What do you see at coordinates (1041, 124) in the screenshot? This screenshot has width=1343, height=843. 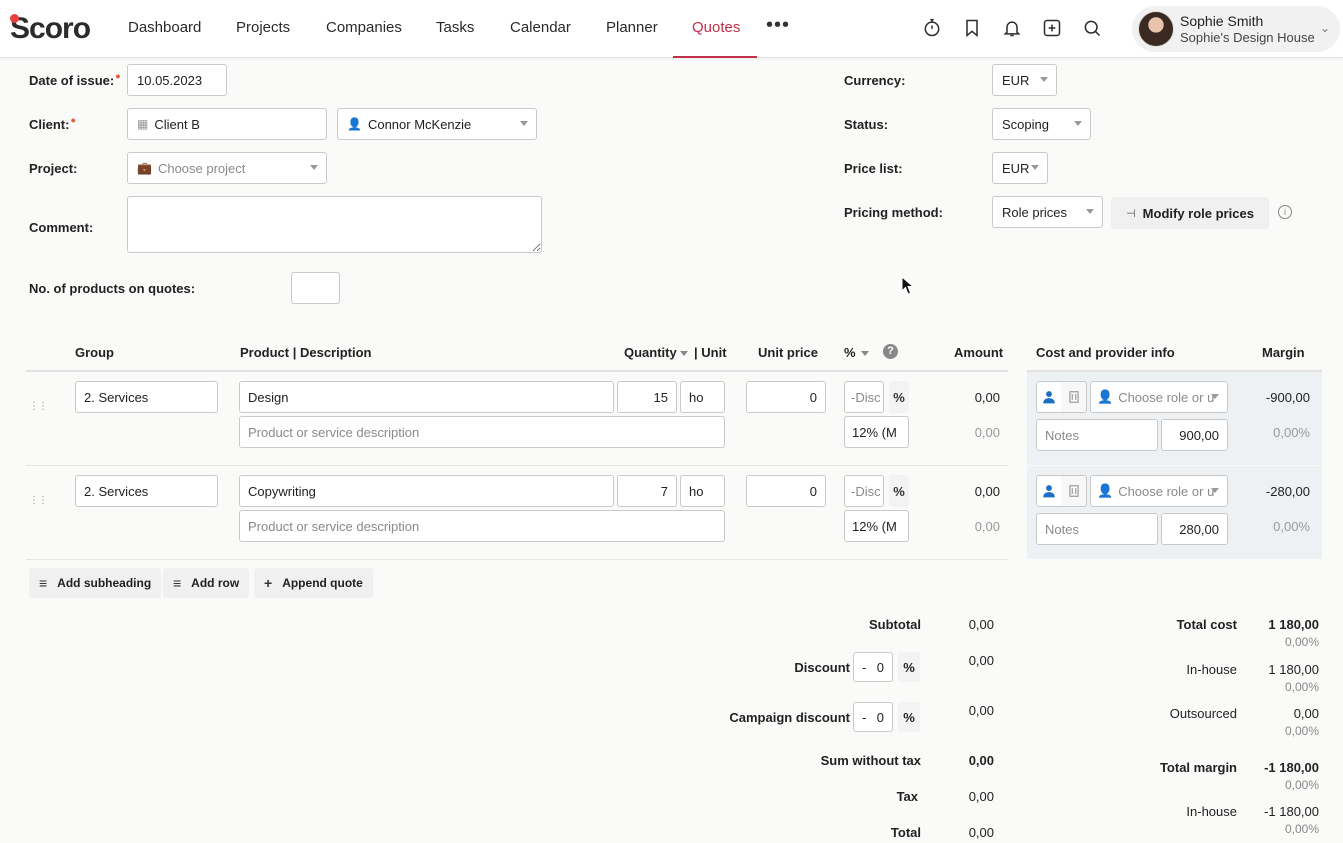 I see `status-select: Scoping` at bounding box center [1041, 124].